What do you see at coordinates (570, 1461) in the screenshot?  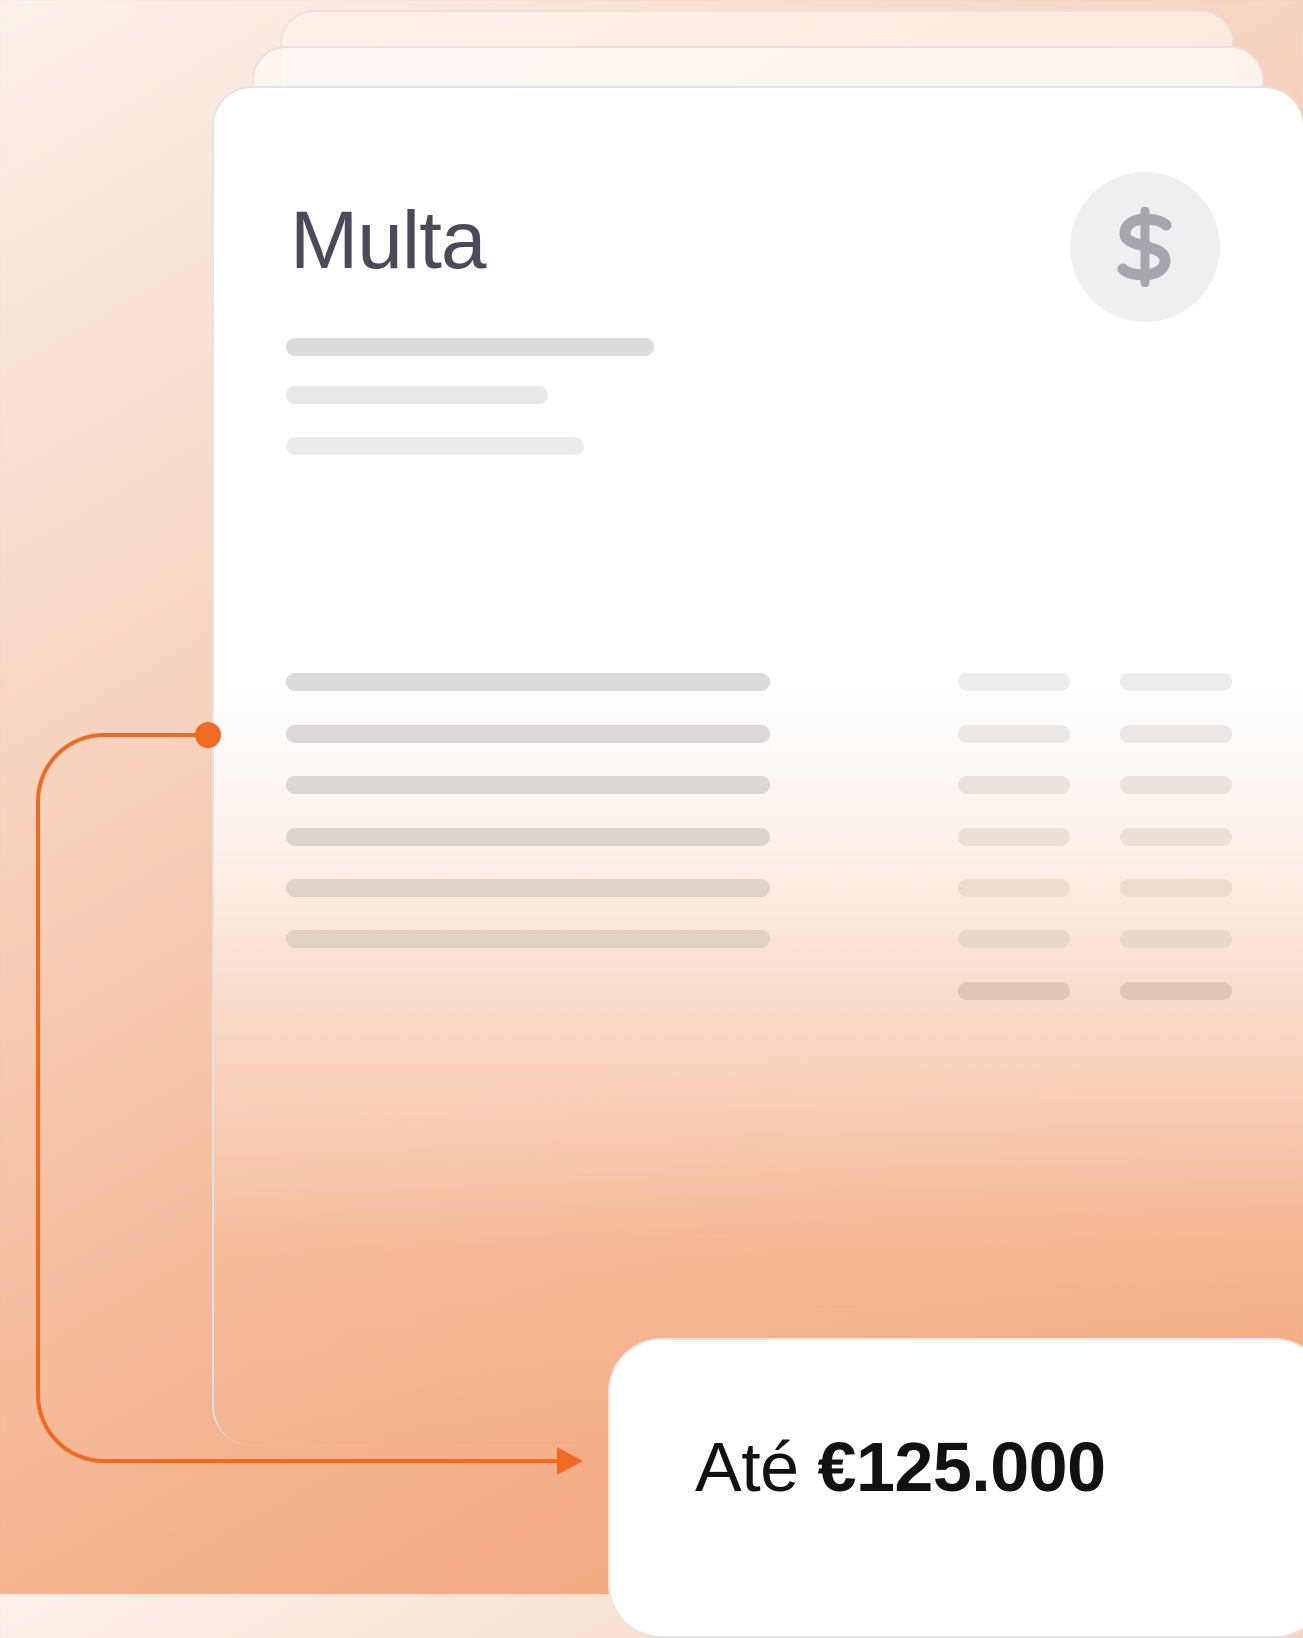 I see `connector-arrowhead` at bounding box center [570, 1461].